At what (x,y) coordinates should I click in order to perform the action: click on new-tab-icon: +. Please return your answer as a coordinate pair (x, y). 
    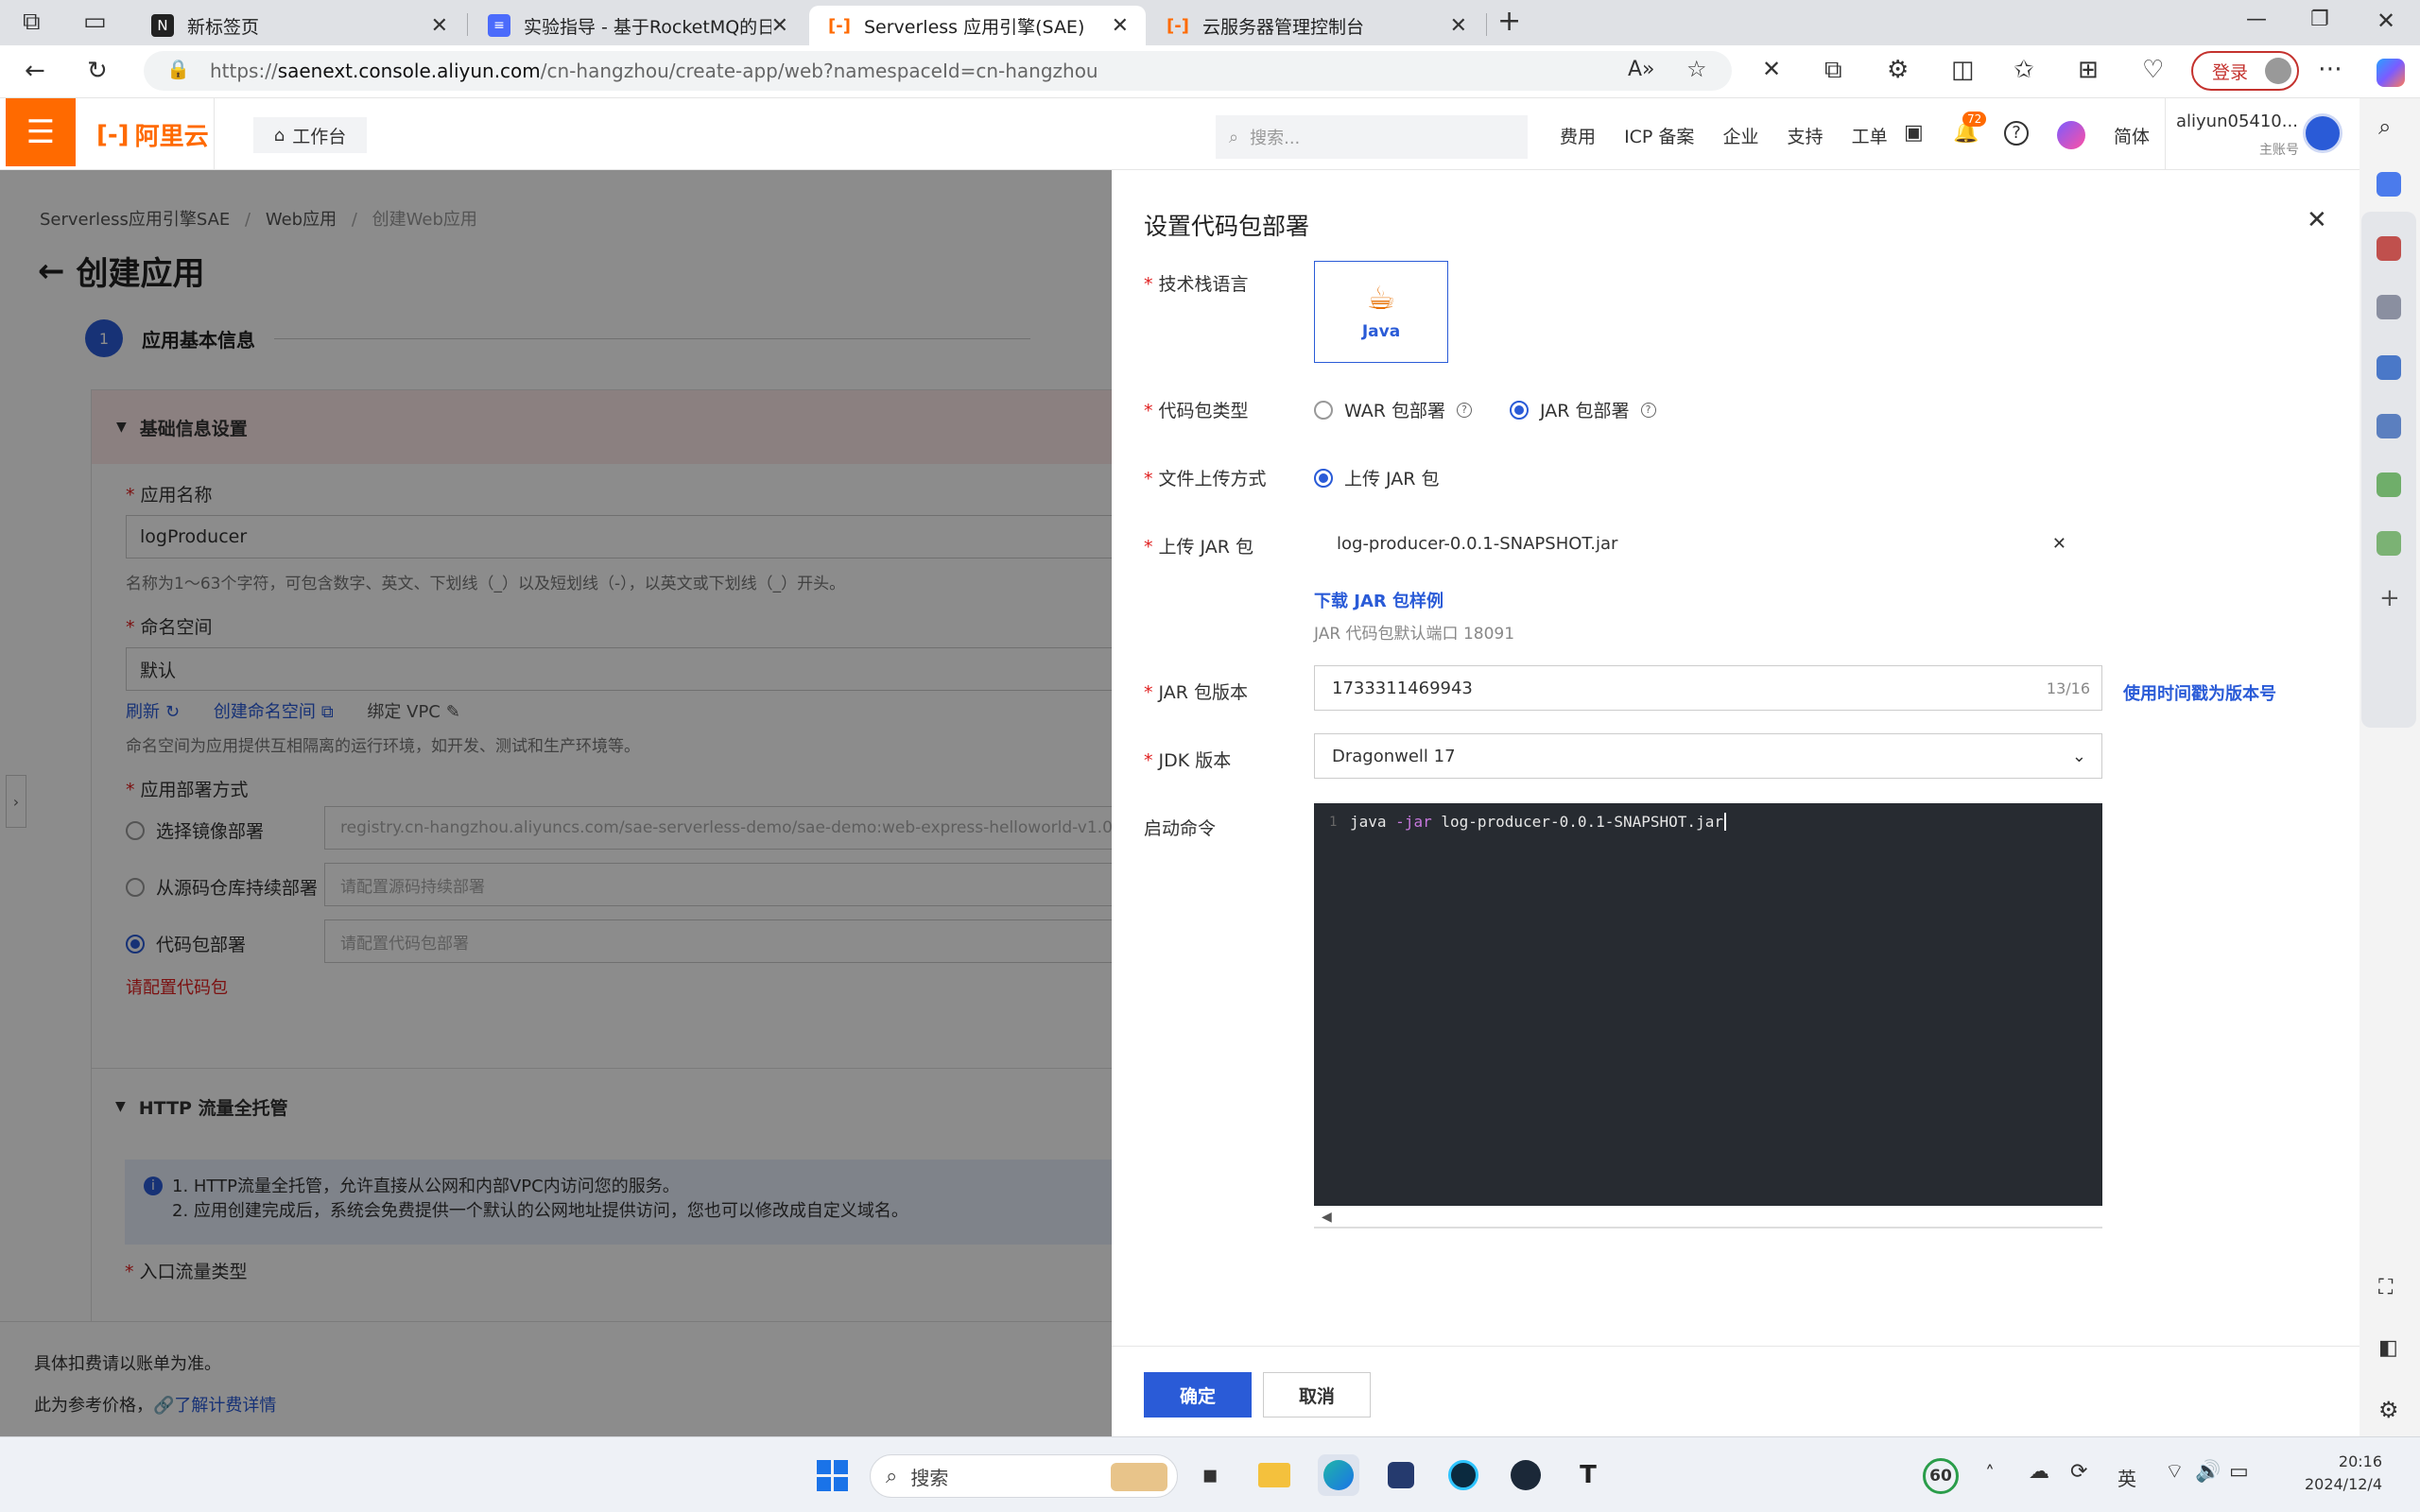
    Looking at the image, I should click on (1509, 22).